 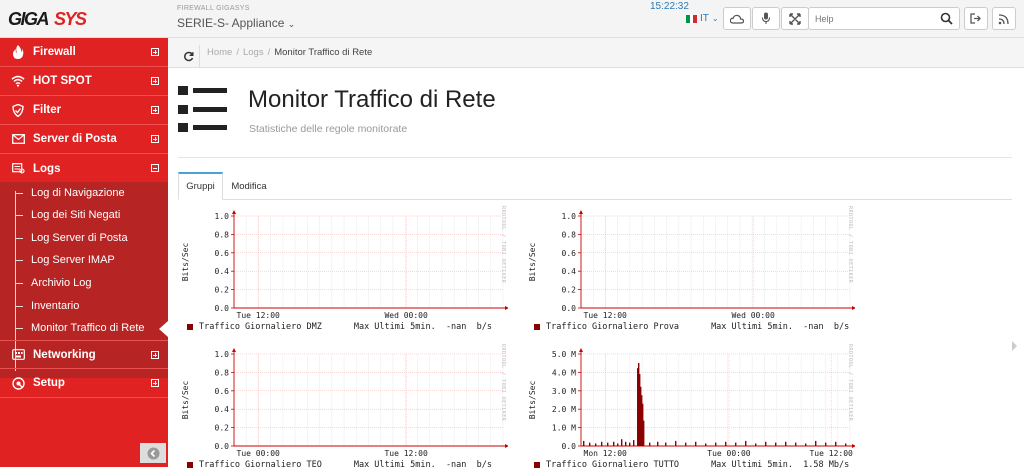 What do you see at coordinates (564, 372) in the screenshot?
I see `y-tick-label: 4.0 M` at bounding box center [564, 372].